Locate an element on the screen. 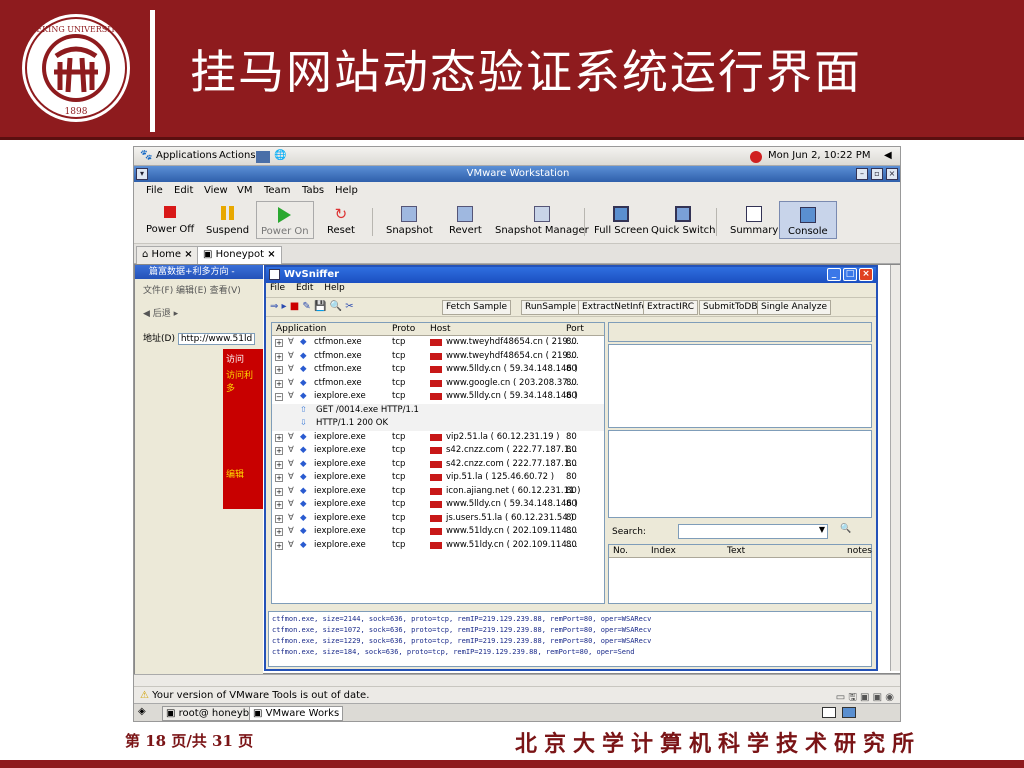  http-request-row: ⇧ GET /0014.exe HTTP/1.1 is located at coordinates (438, 410).